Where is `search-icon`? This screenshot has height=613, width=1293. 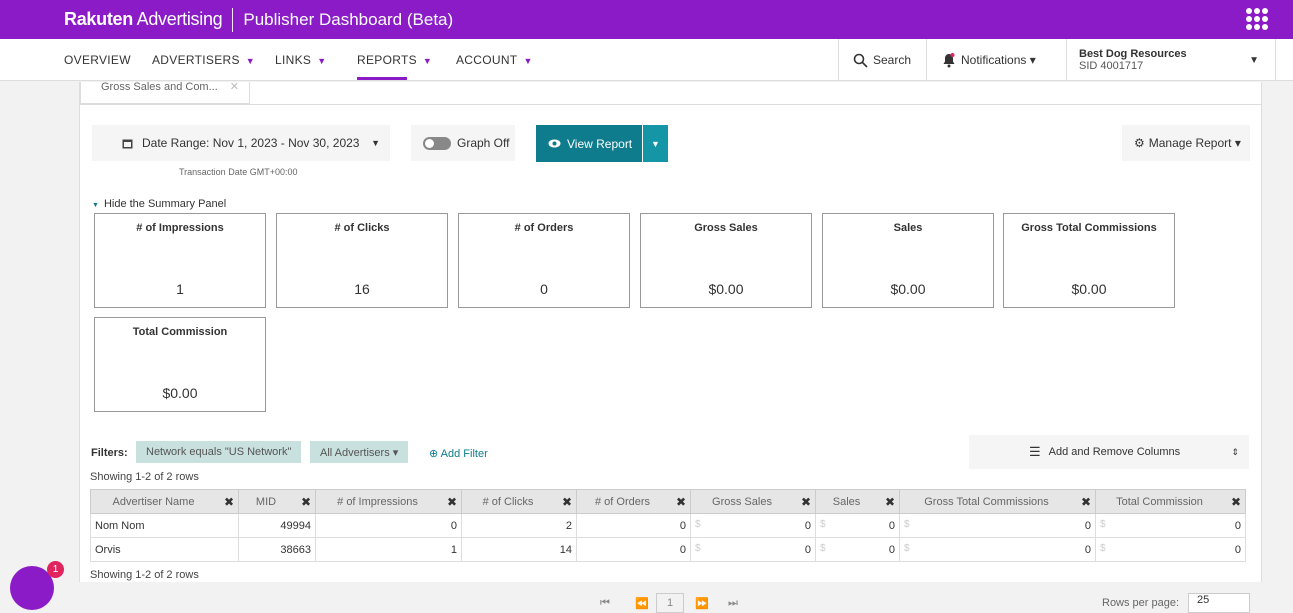 search-icon is located at coordinates (860, 60).